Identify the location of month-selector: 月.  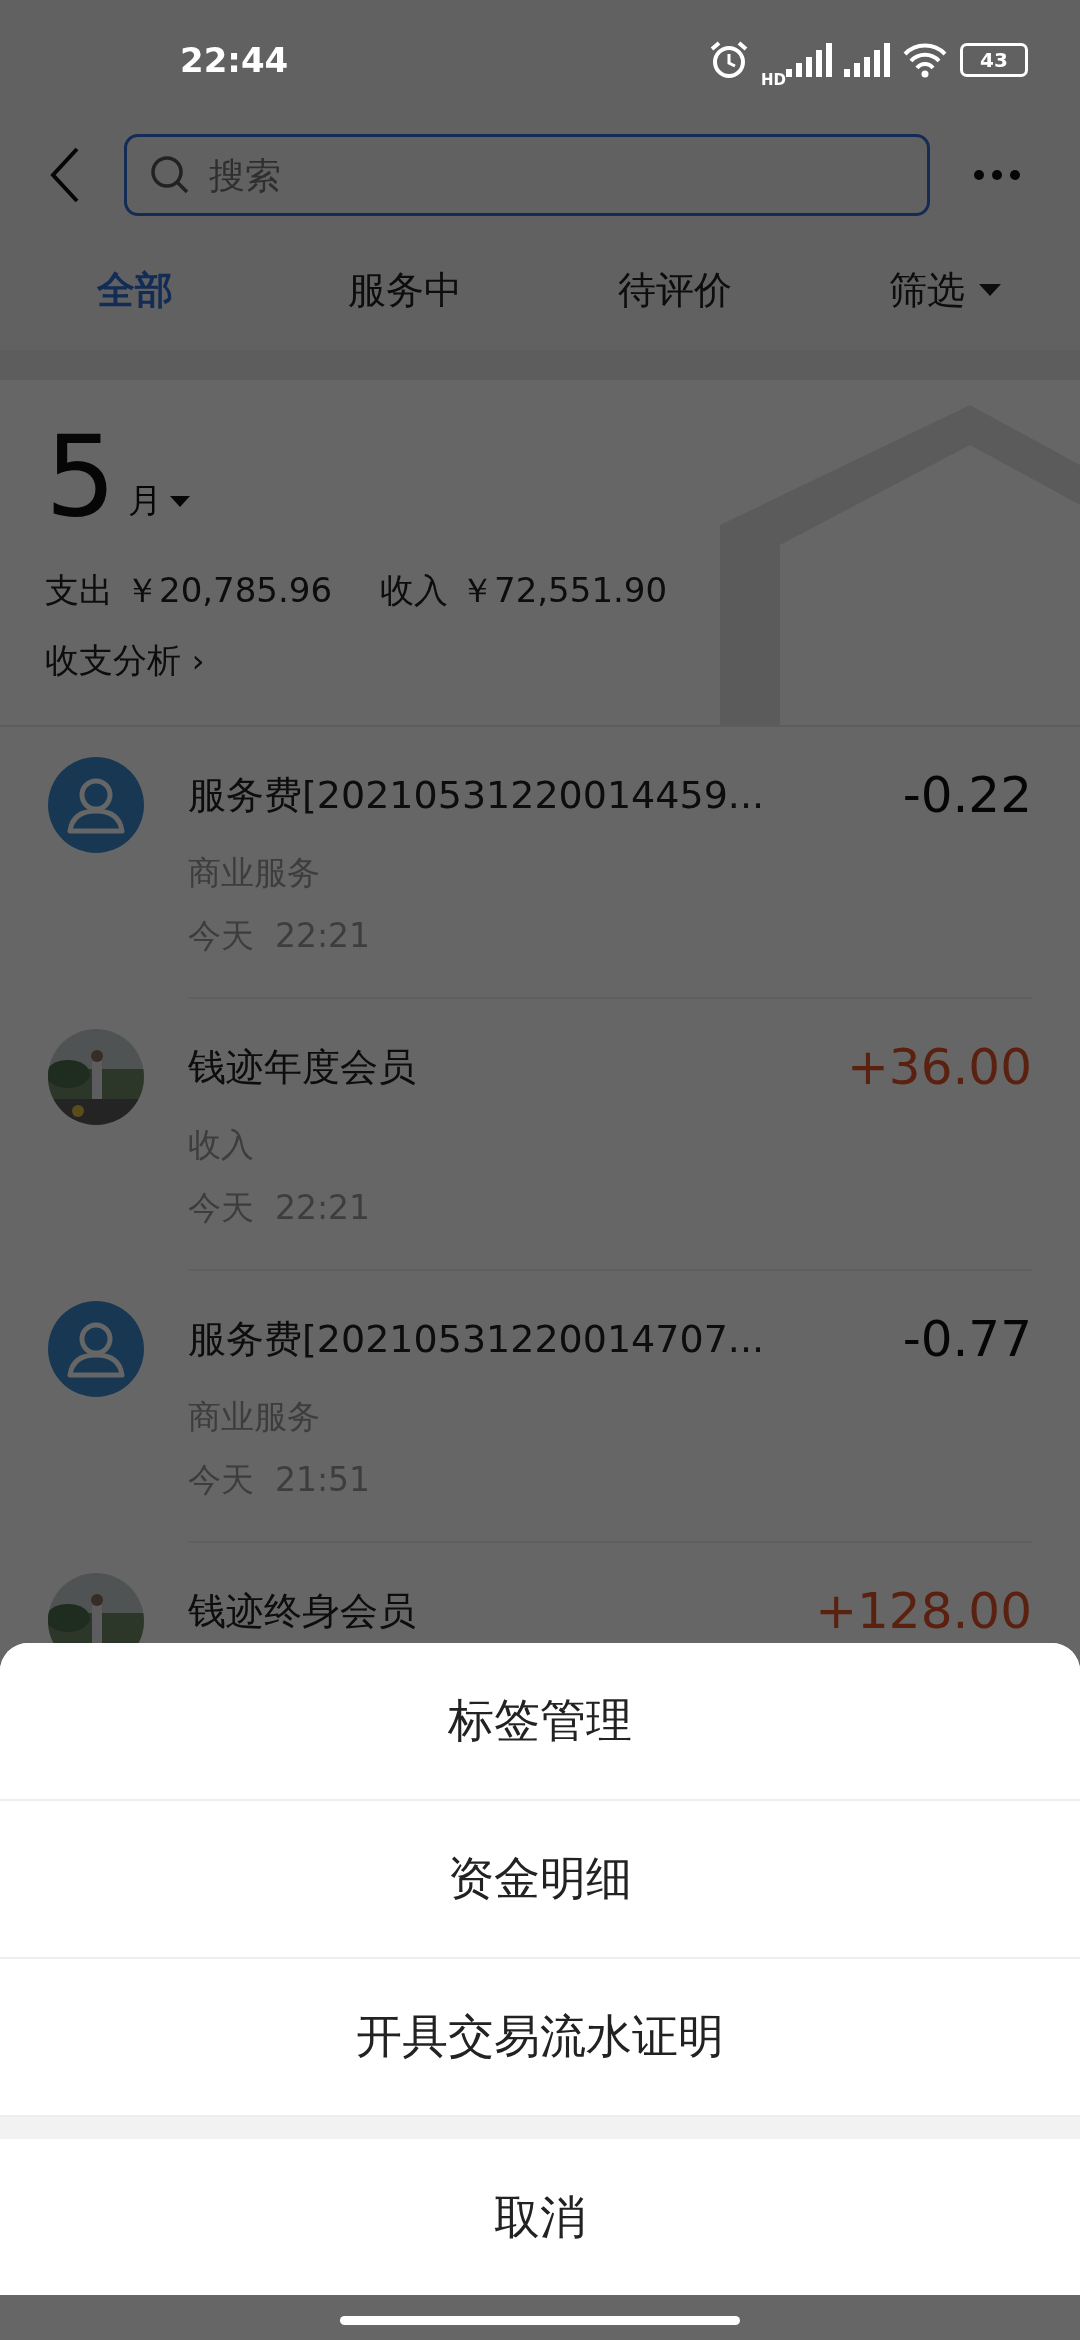
(159, 505).